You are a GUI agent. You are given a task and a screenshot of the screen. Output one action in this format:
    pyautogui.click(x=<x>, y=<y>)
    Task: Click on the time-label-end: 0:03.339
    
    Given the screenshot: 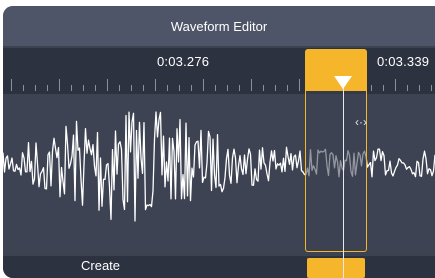 What is the action you would take?
    pyautogui.click(x=403, y=61)
    